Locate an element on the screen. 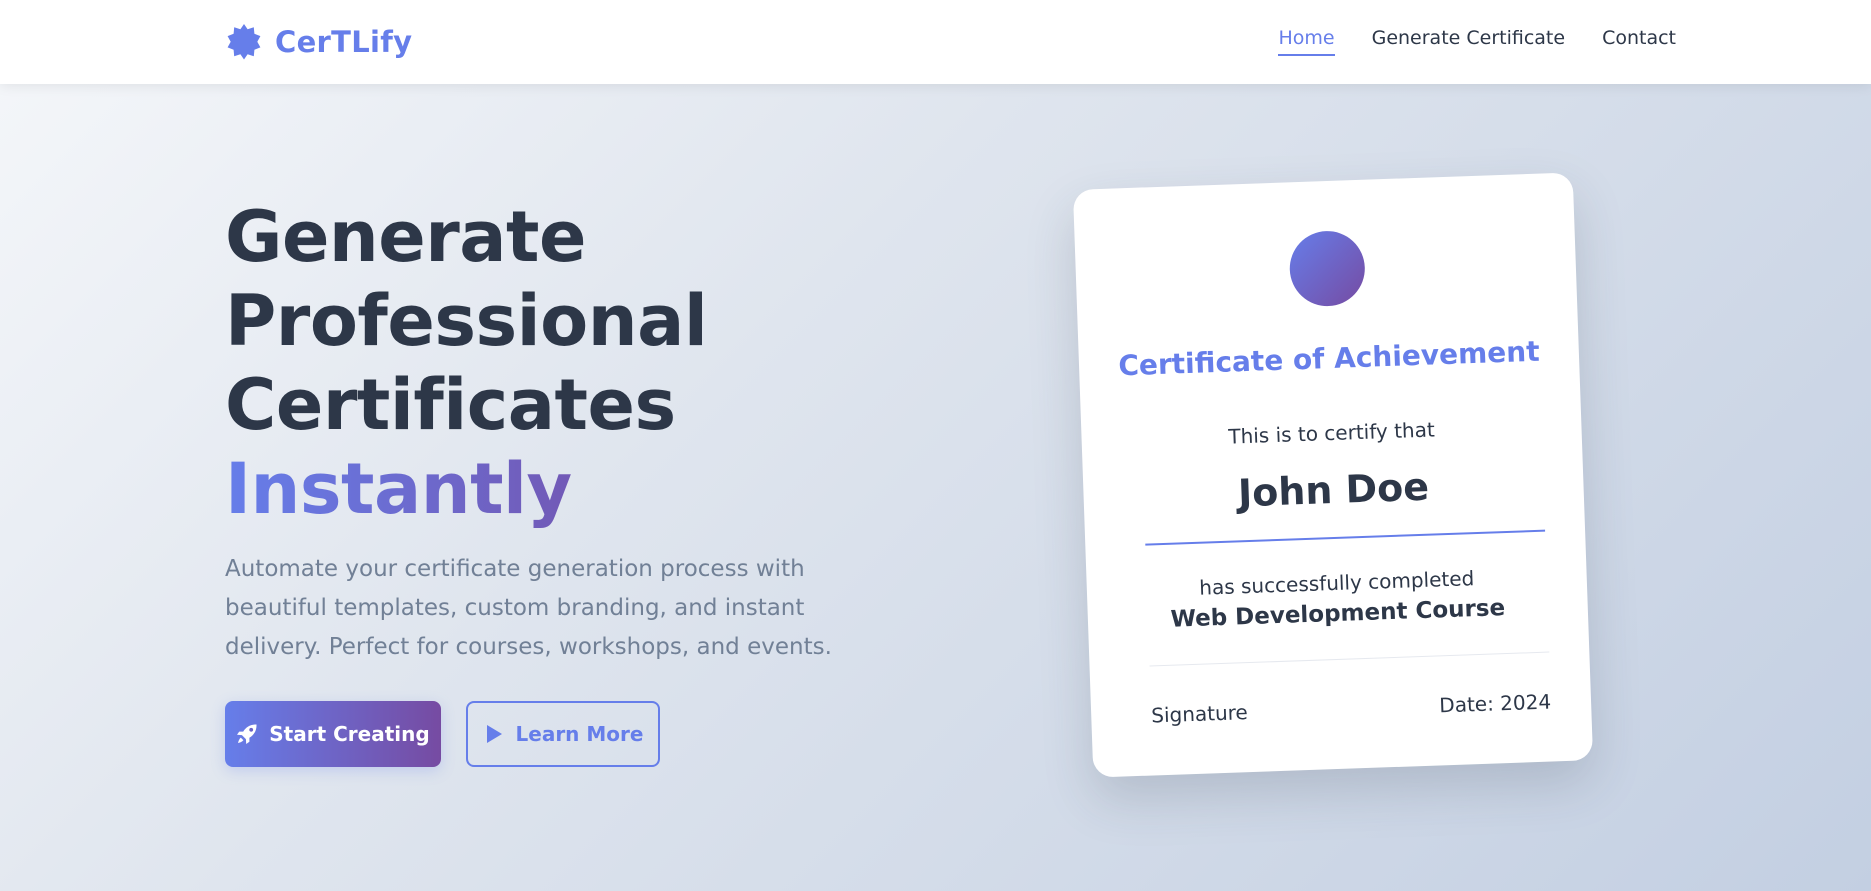 The image size is (1871, 891). nav-link-generate-certificate: Generate Certificate is located at coordinates (1468, 41).